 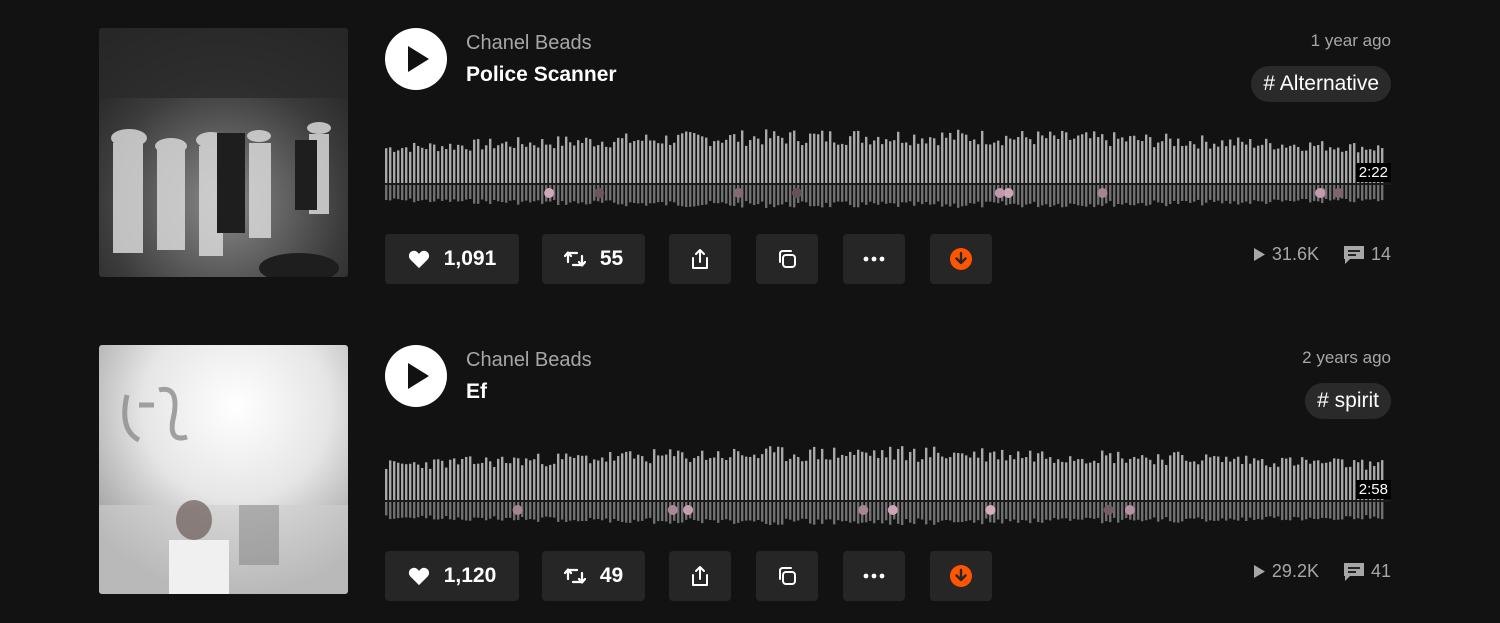 I want to click on comment-count-stat: 41, so click(x=1367, y=571).